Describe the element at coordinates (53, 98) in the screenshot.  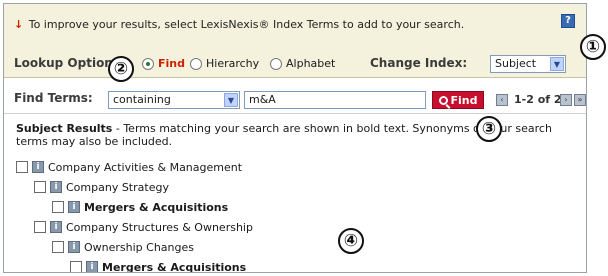
I see `find-terms-label: Find Terms:` at that location.